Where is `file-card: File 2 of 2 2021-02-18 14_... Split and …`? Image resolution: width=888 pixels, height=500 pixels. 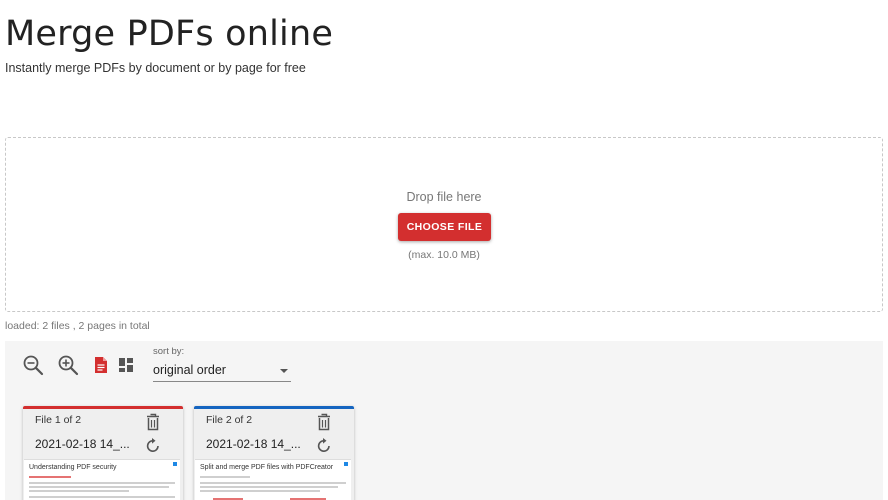 file-card: File 2 of 2 2021-02-18 14_... Split and … is located at coordinates (274, 453).